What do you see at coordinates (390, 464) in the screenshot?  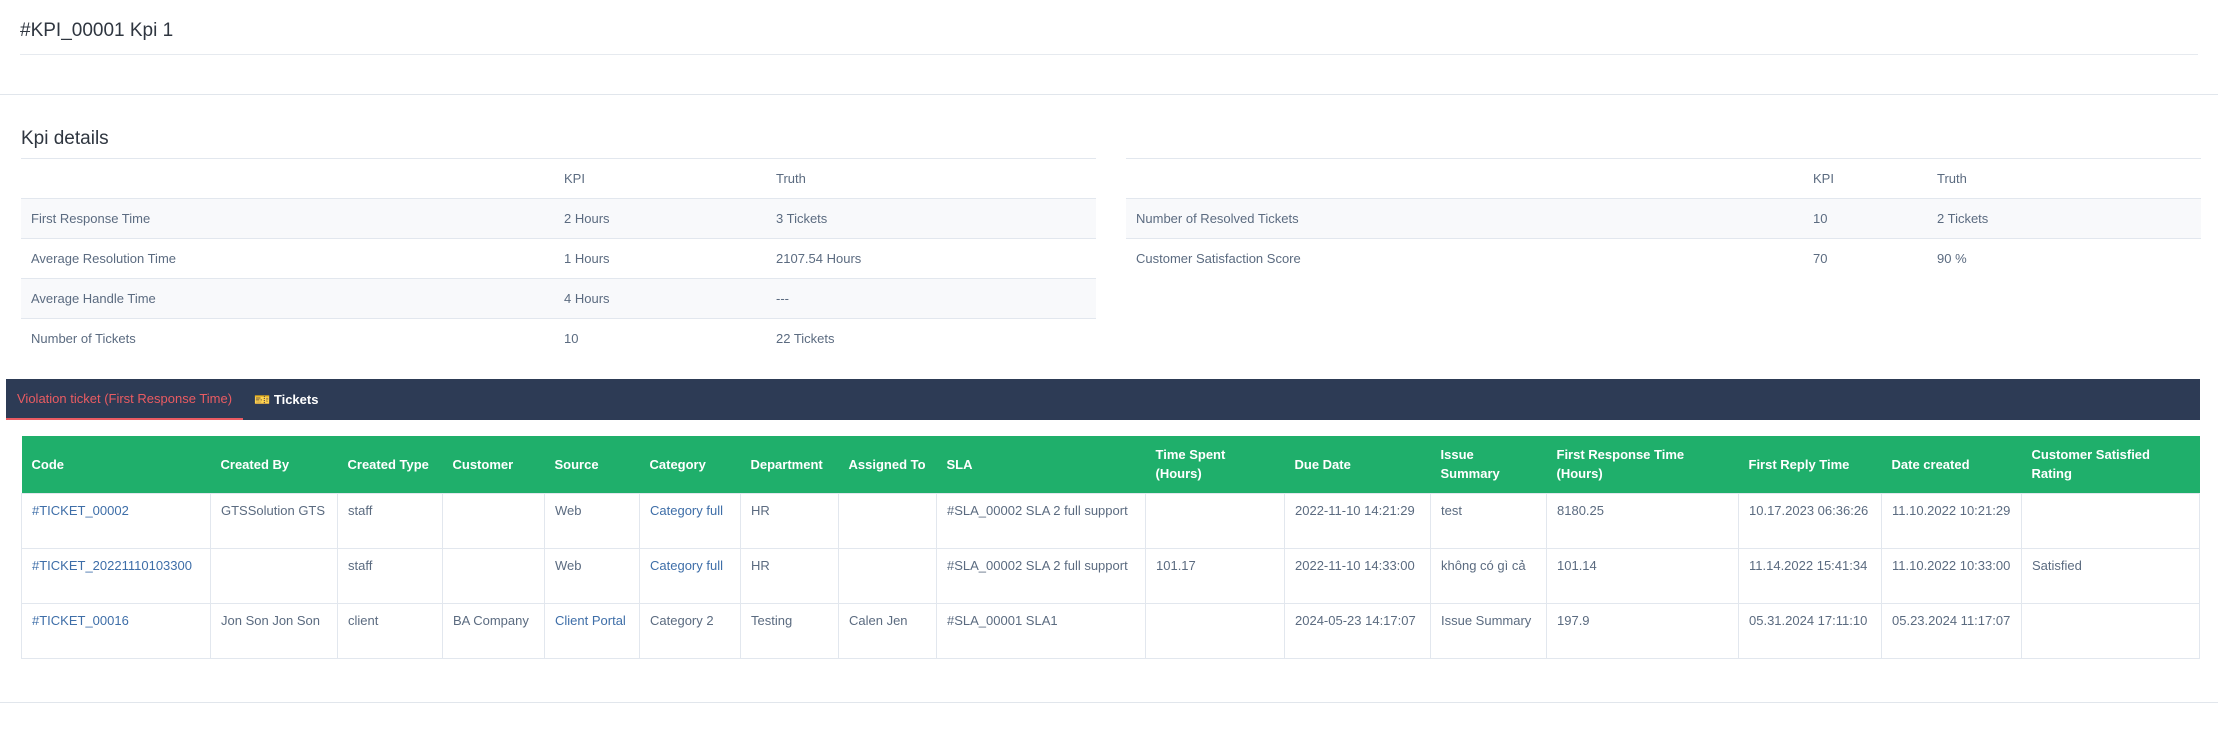 I see `column-header: Created Type` at bounding box center [390, 464].